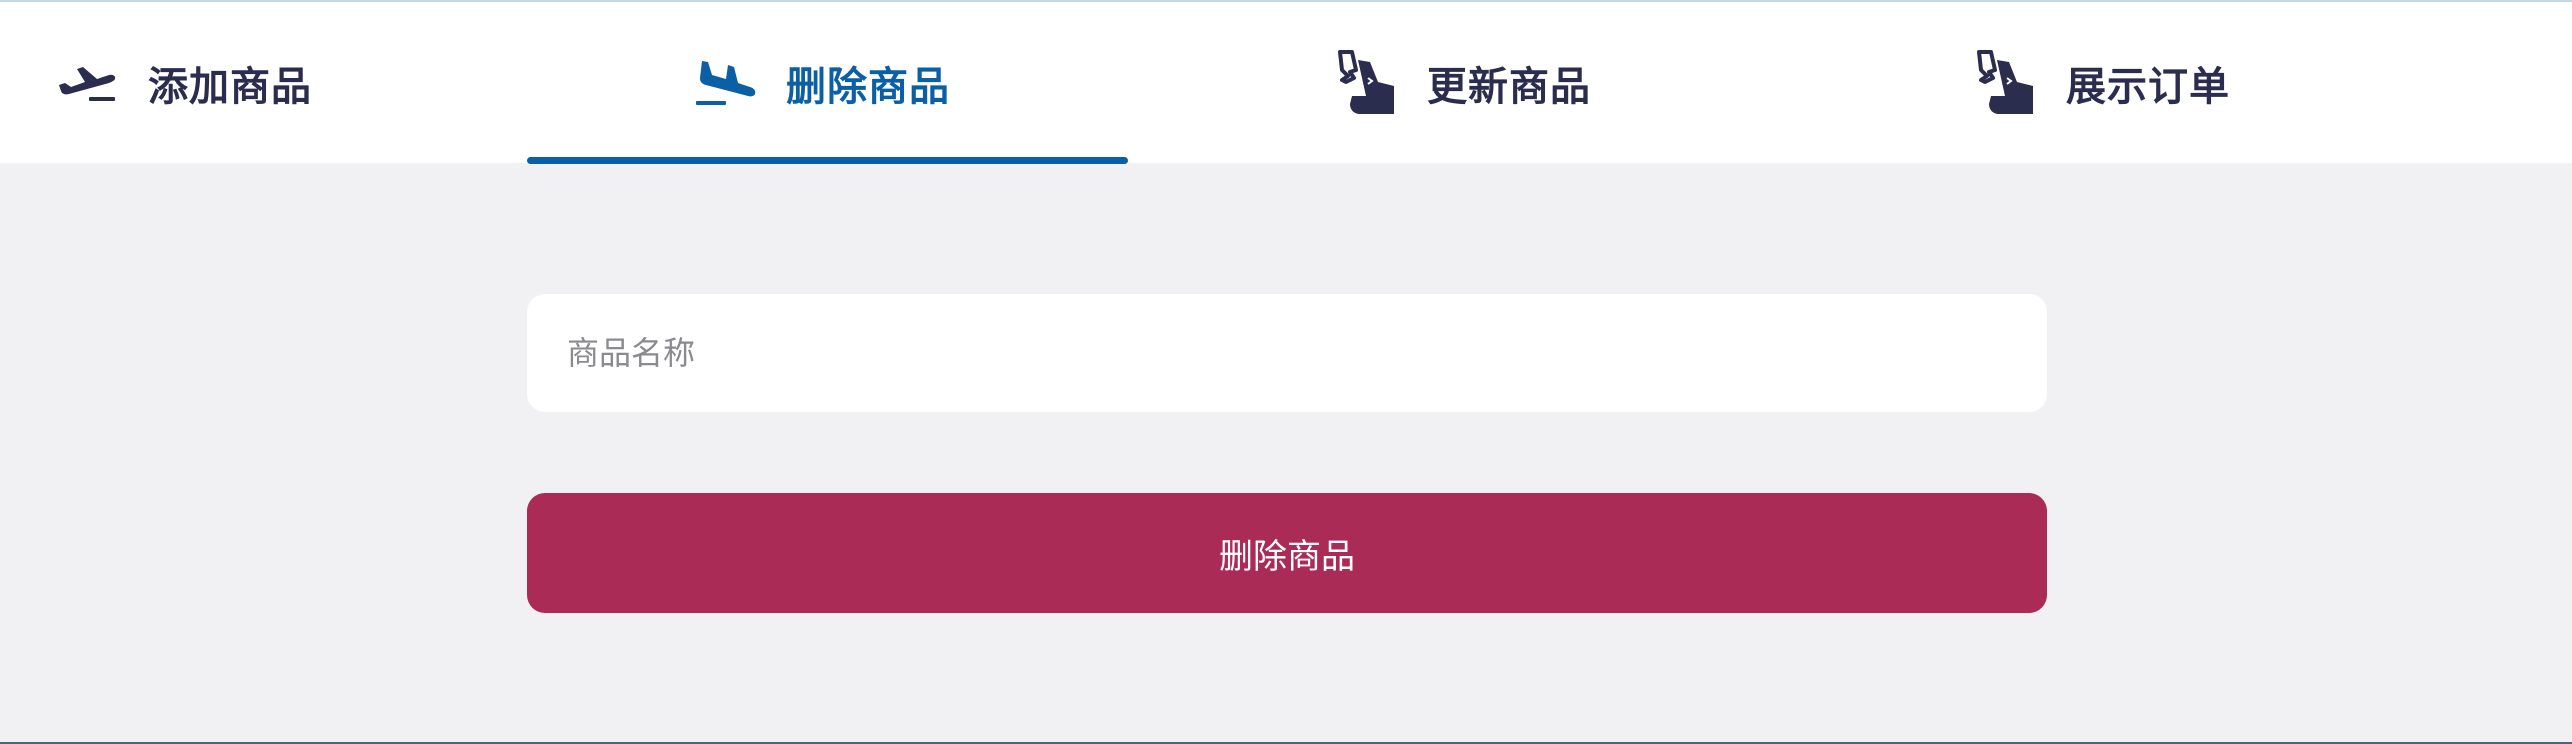 The image size is (2572, 744). I want to click on active-tab-indicator, so click(827, 160).